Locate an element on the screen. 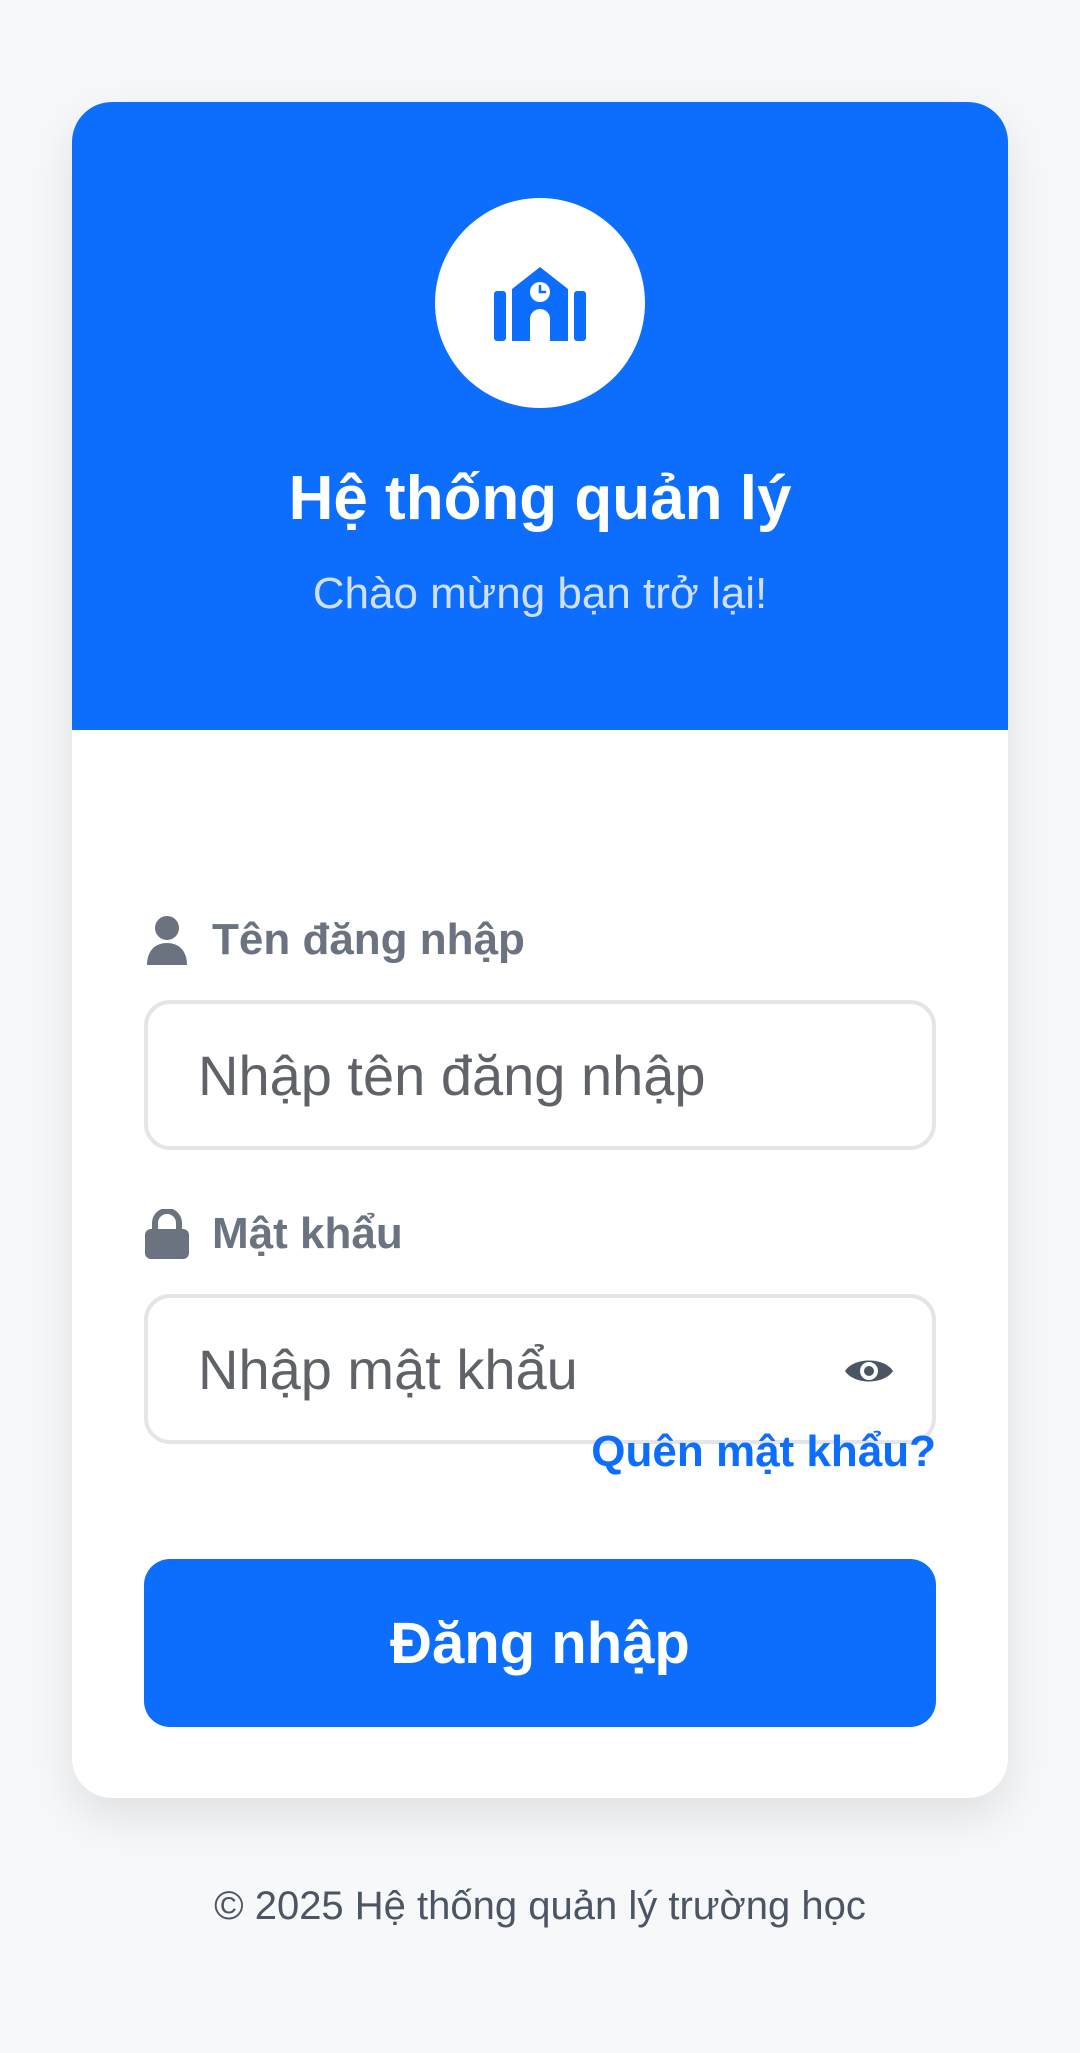 The image size is (1080, 2053). password-input is located at coordinates (518, 1369).